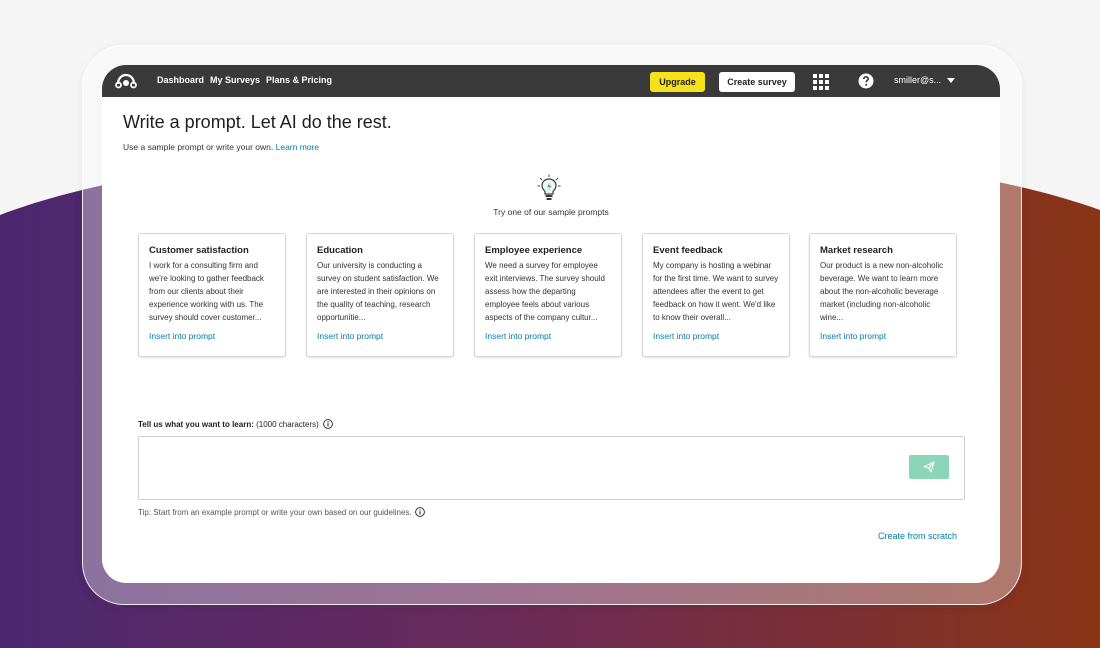 This screenshot has width=1100, height=648. Describe the element at coordinates (534, 250) in the screenshot. I see `card-title: Employee experience` at that location.